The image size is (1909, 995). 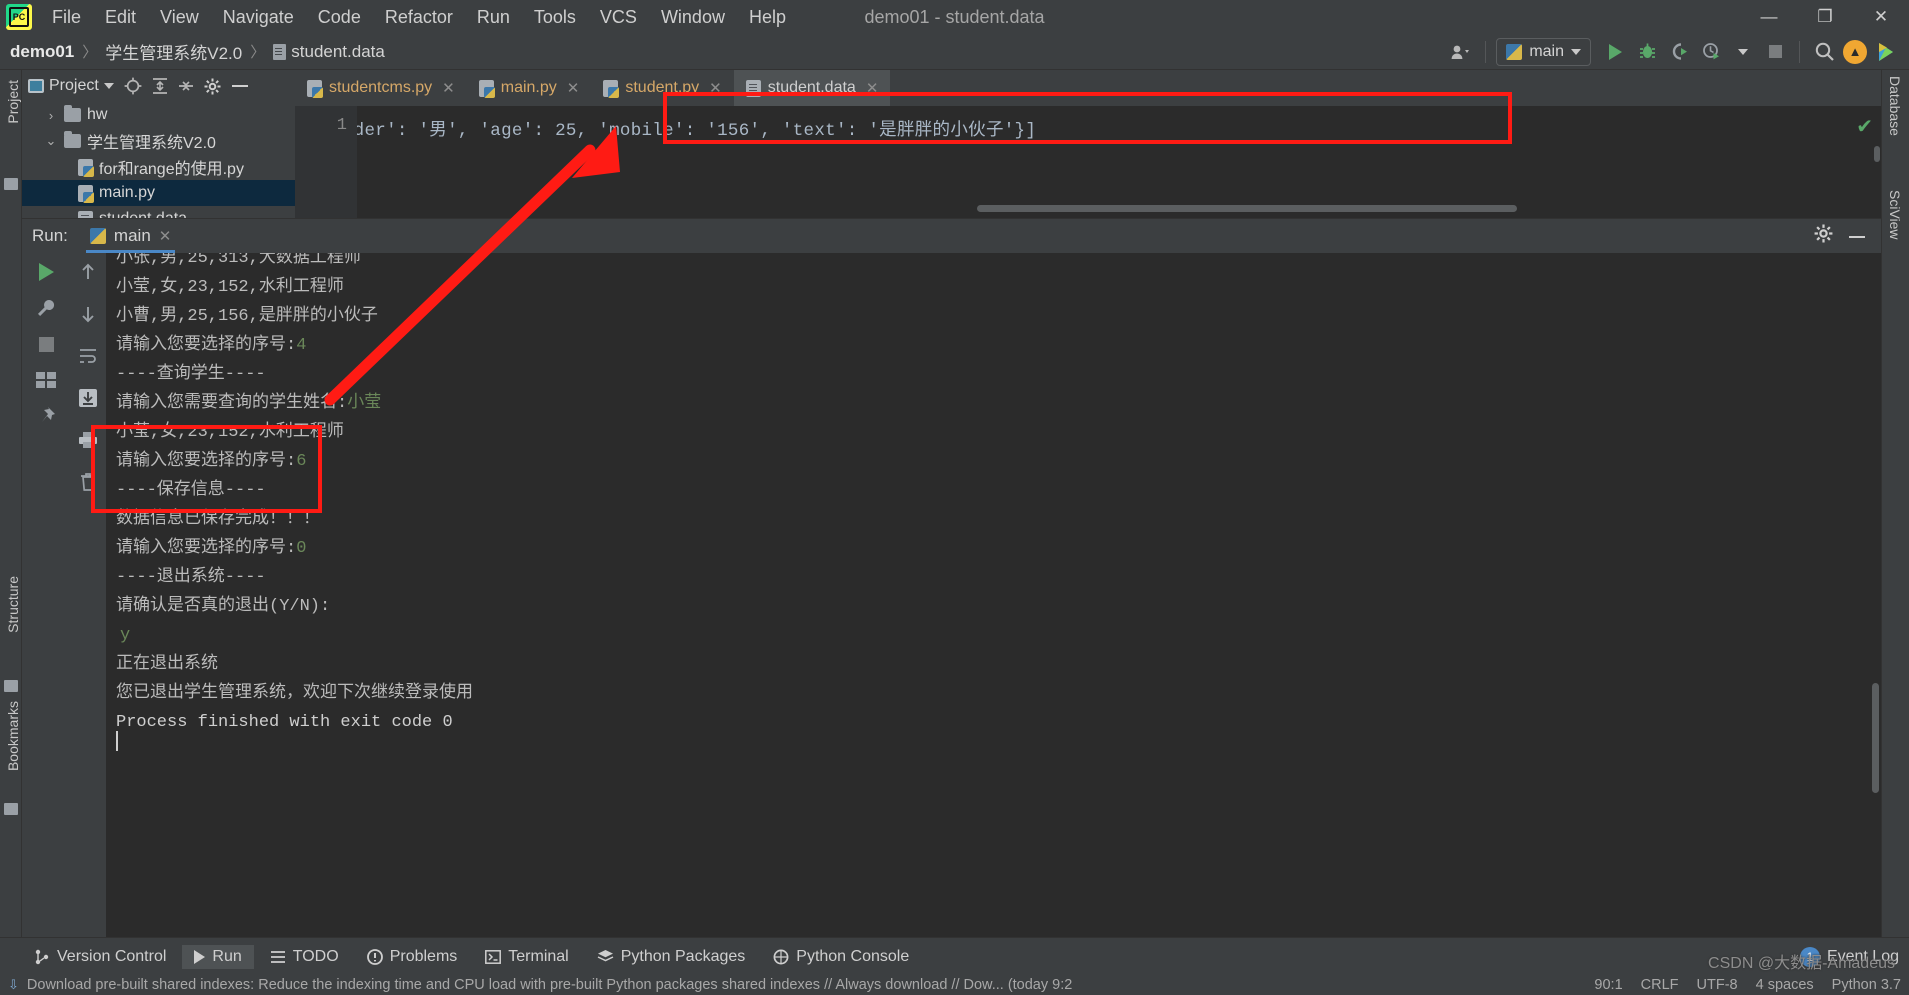 I want to click on project-panel-title: Project, so click(x=71, y=86).